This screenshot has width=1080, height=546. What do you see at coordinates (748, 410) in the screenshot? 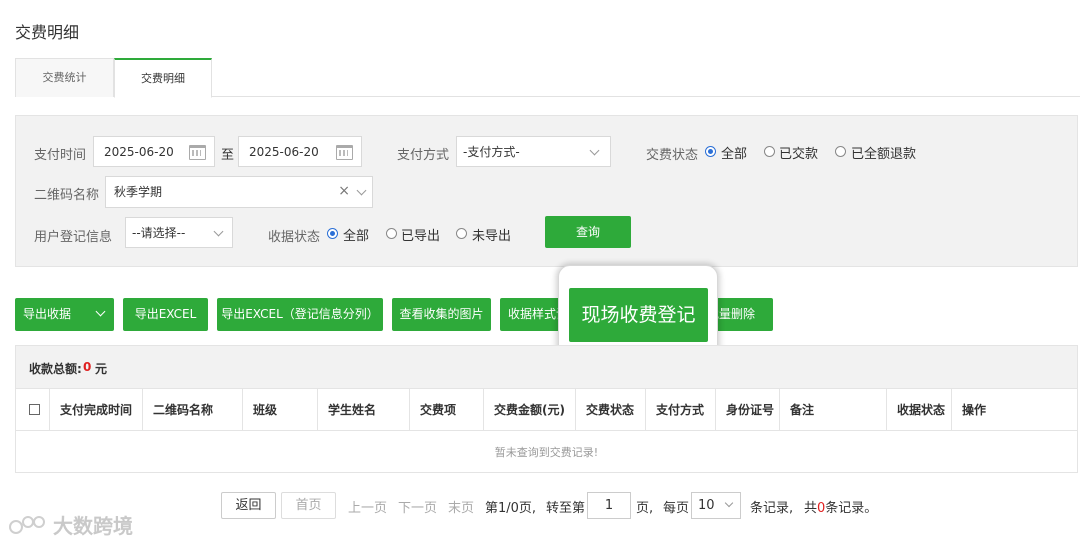
I see `column-header: 身份证号` at bounding box center [748, 410].